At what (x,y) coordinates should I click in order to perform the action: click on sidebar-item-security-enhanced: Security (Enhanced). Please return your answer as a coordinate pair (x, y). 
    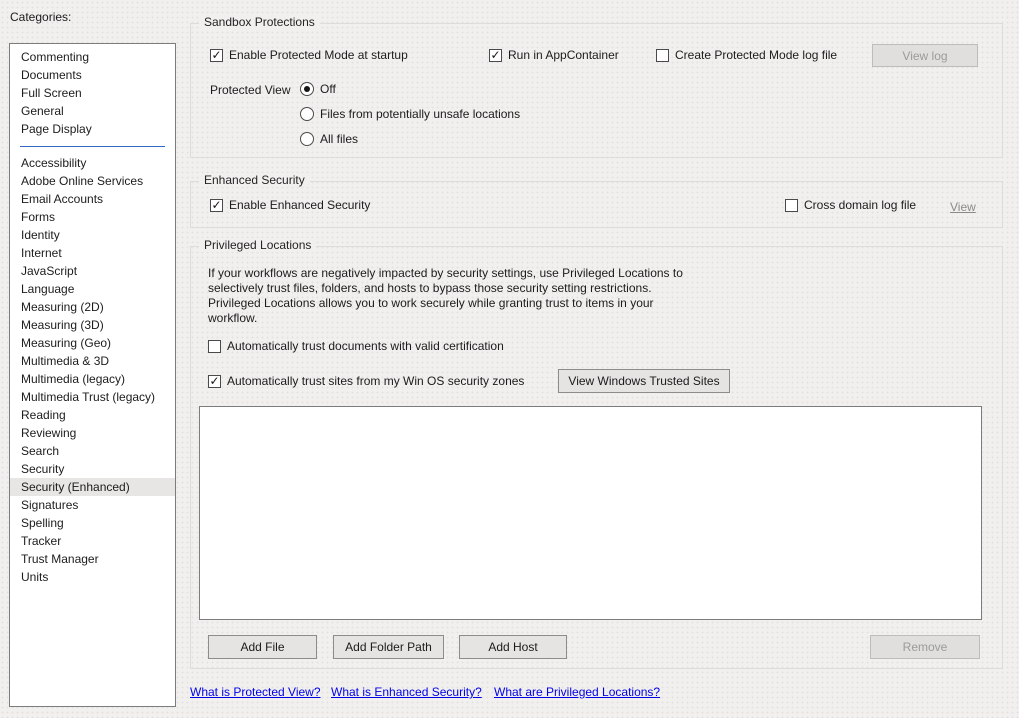
    Looking at the image, I should click on (92, 487).